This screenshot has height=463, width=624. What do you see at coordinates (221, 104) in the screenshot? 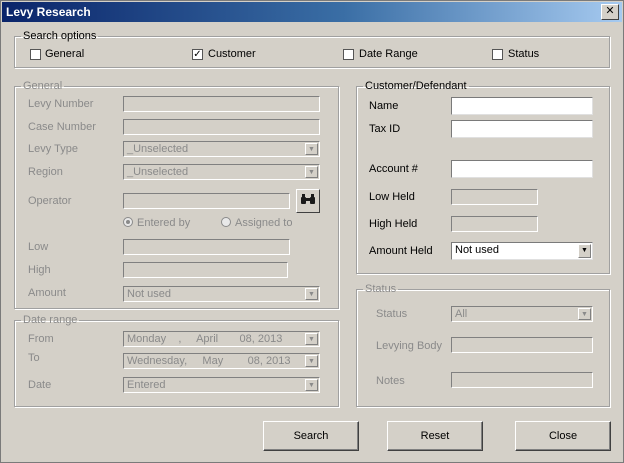
I see `levy-number-field` at bounding box center [221, 104].